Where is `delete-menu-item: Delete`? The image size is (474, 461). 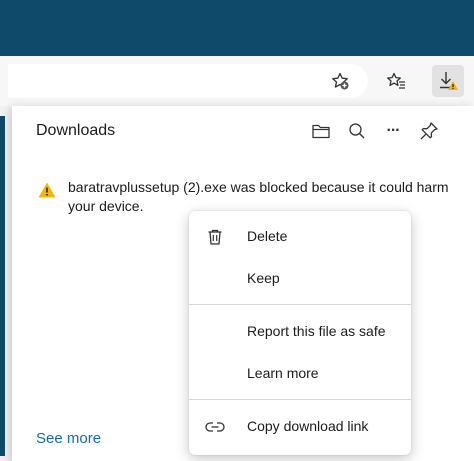 delete-menu-item: Delete is located at coordinates (300, 237).